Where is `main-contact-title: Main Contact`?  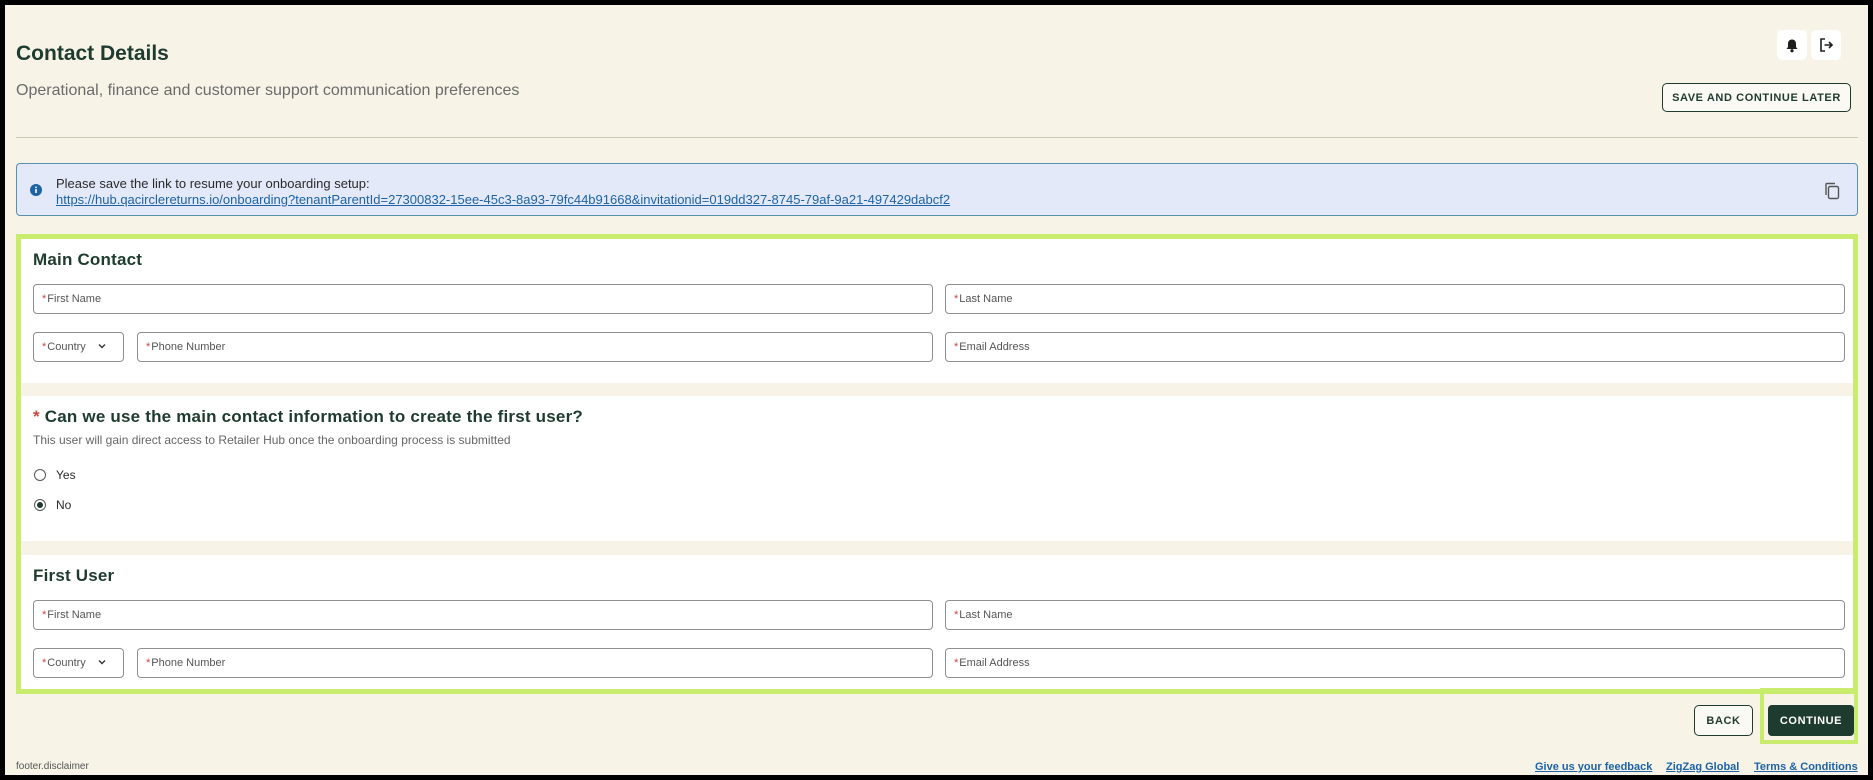 main-contact-title: Main Contact is located at coordinates (88, 259).